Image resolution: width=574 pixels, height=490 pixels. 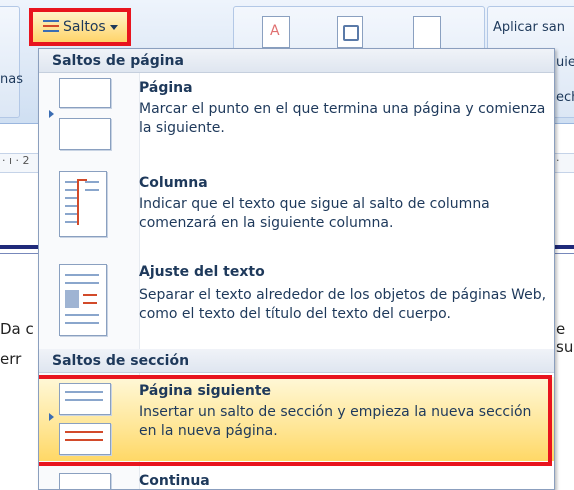 I want to click on ruler-mark: ·, so click(x=558, y=160).